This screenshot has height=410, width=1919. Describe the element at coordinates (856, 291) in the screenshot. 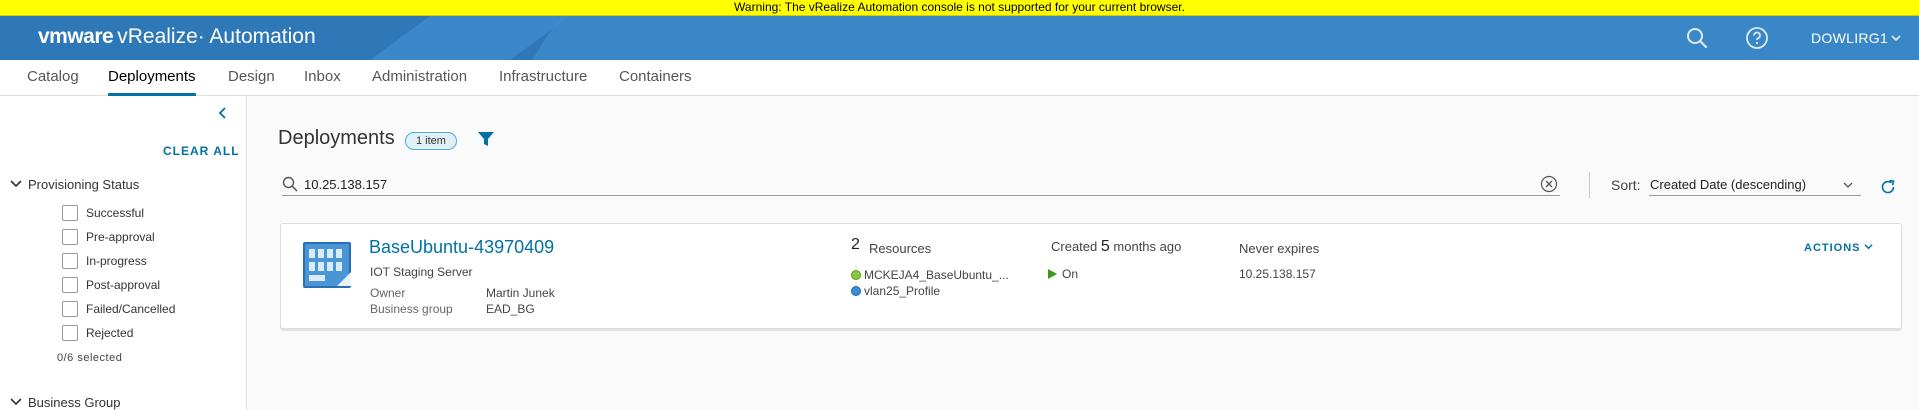

I see `network-icon` at that location.